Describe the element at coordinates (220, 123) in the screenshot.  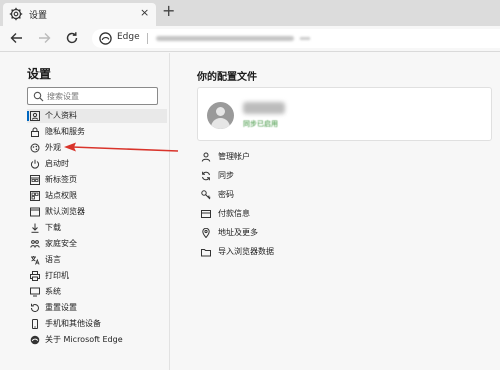
I see `avatar-body` at that location.